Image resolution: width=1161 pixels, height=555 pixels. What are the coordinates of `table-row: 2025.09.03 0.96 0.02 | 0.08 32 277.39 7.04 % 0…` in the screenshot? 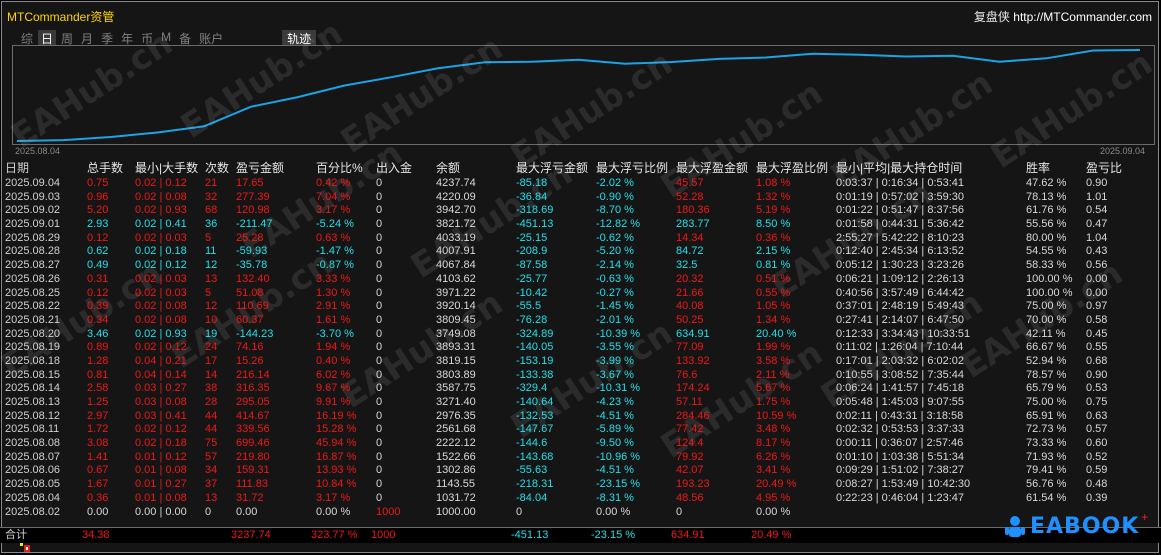 It's located at (580, 198).